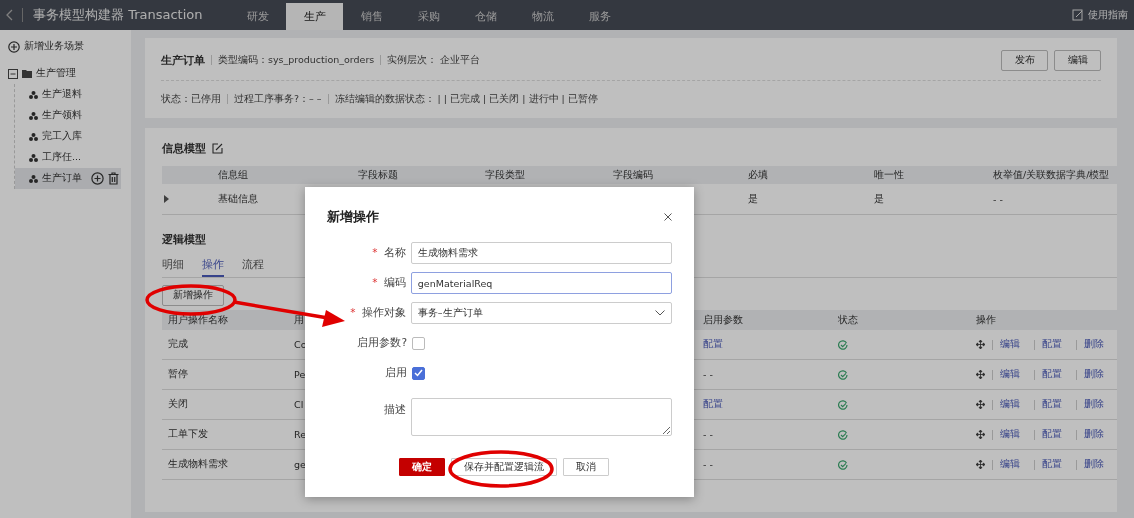  I want to click on trash-icon, so click(113, 178).